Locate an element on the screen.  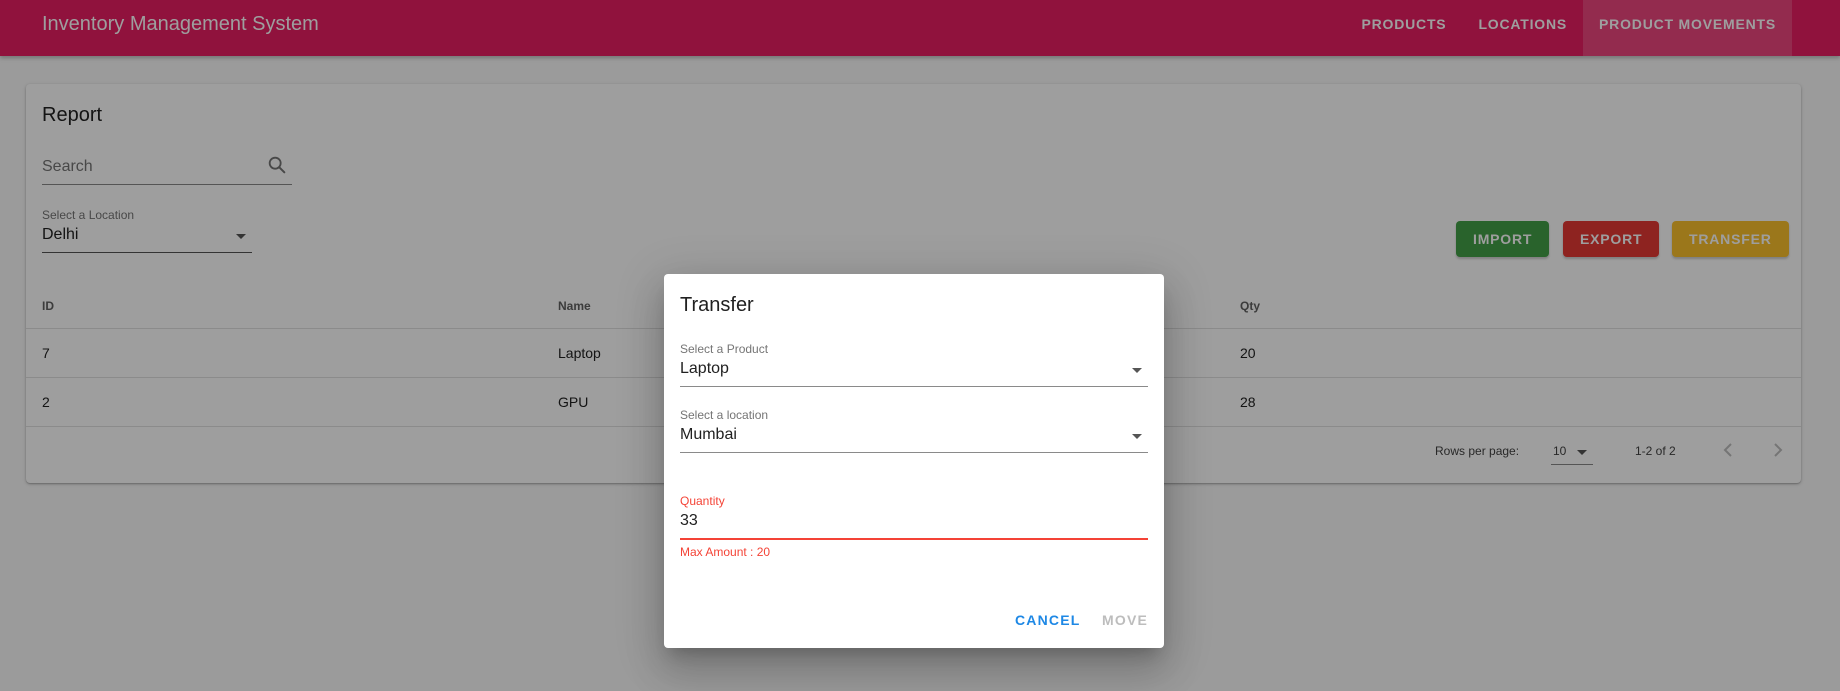
quantity-label: Quantity is located at coordinates (702, 501).